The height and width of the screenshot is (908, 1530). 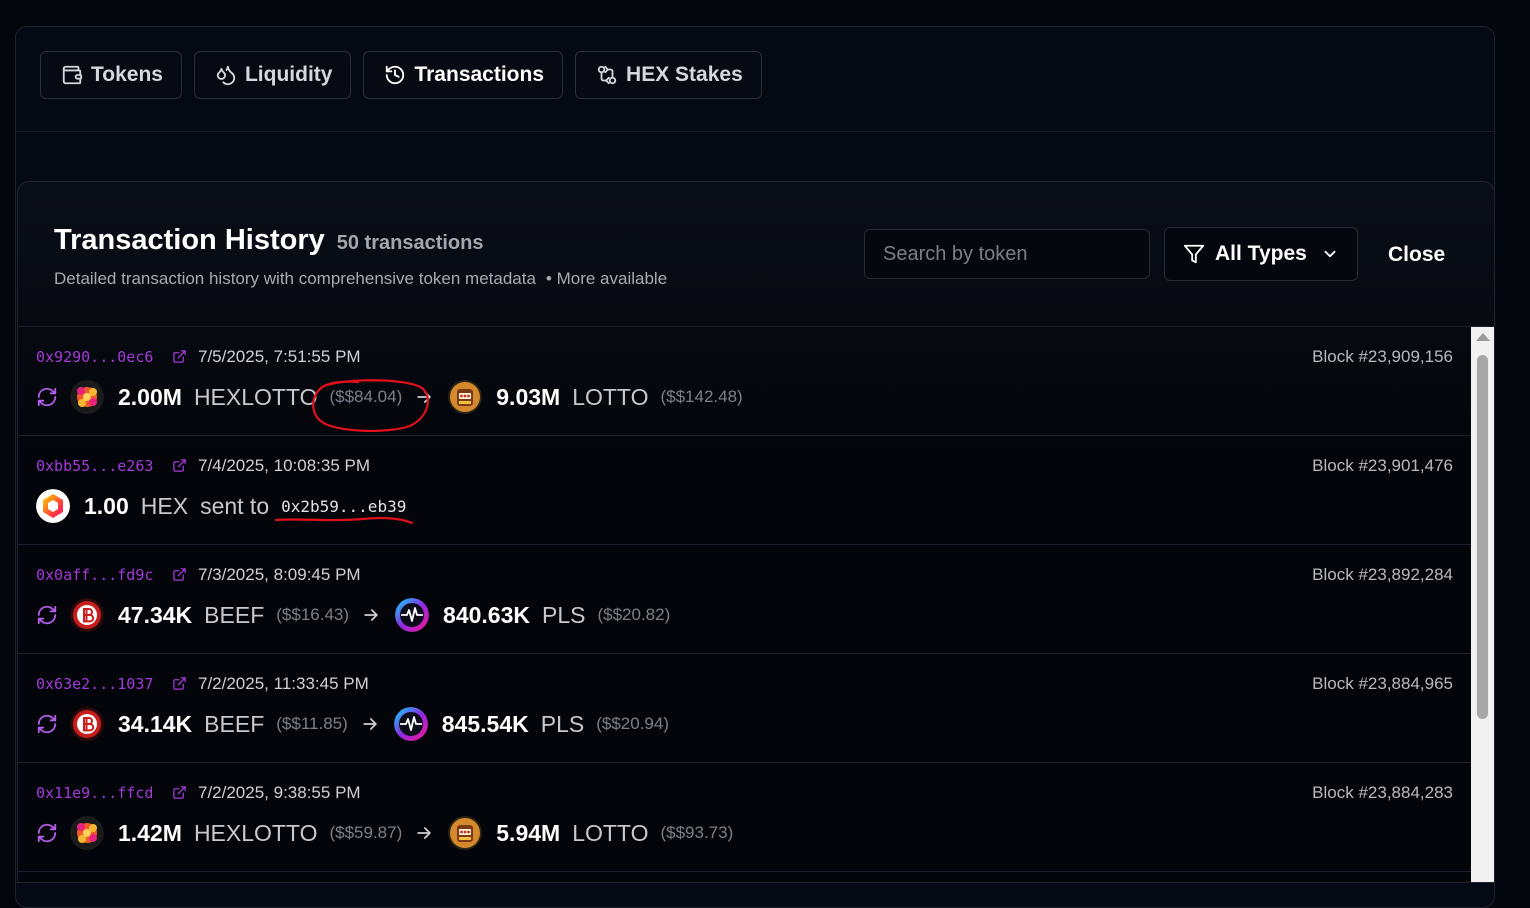 I want to click on tab-transactions: Transactions, so click(x=463, y=75).